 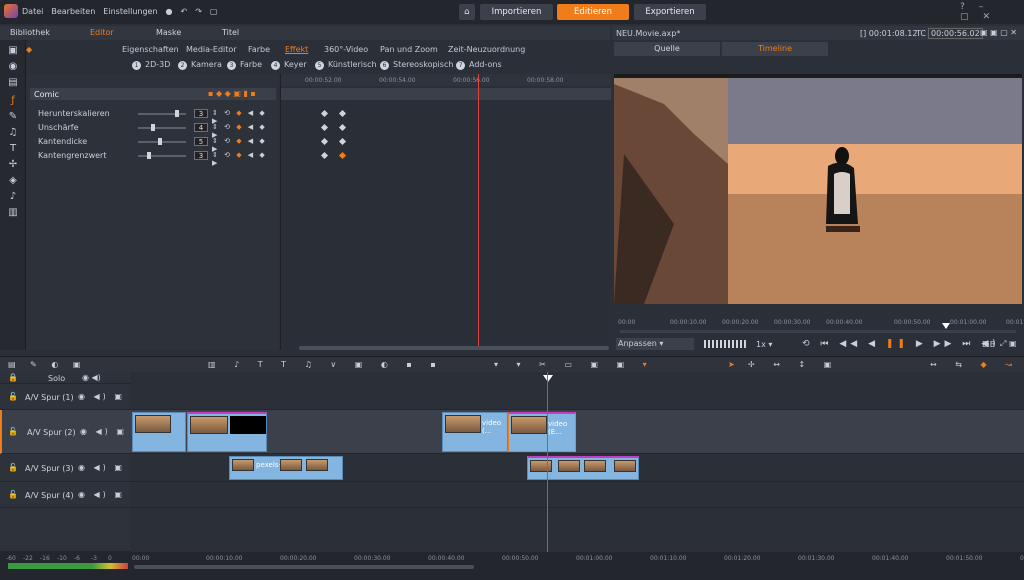 I want to click on timeline-right-tools: ↔ ⇆ ◆ ↝, so click(x=975, y=364).